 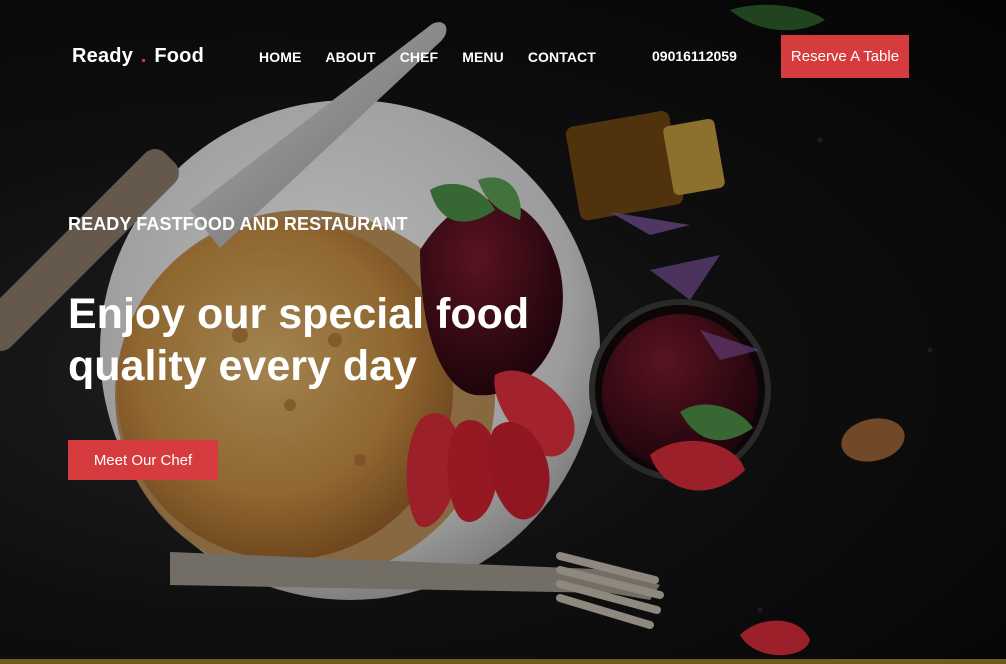 I want to click on main-menu: HOME ABOUT CHEF MENU CONTACT, so click(x=427, y=57).